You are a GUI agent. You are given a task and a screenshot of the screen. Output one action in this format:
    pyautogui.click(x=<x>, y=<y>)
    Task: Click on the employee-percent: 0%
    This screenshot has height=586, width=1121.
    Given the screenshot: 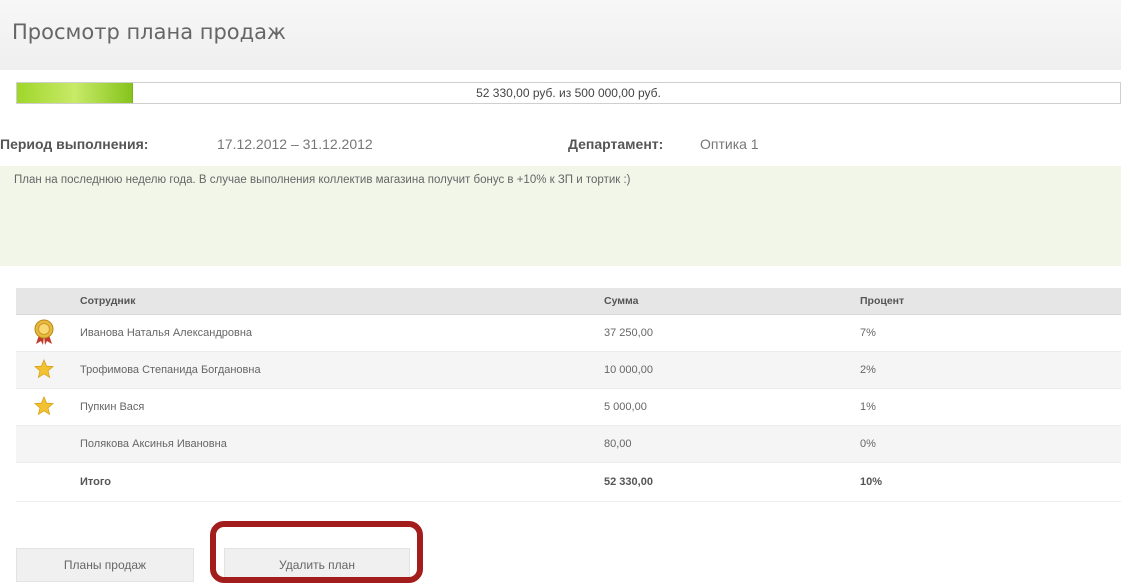 What is the action you would take?
    pyautogui.click(x=986, y=444)
    